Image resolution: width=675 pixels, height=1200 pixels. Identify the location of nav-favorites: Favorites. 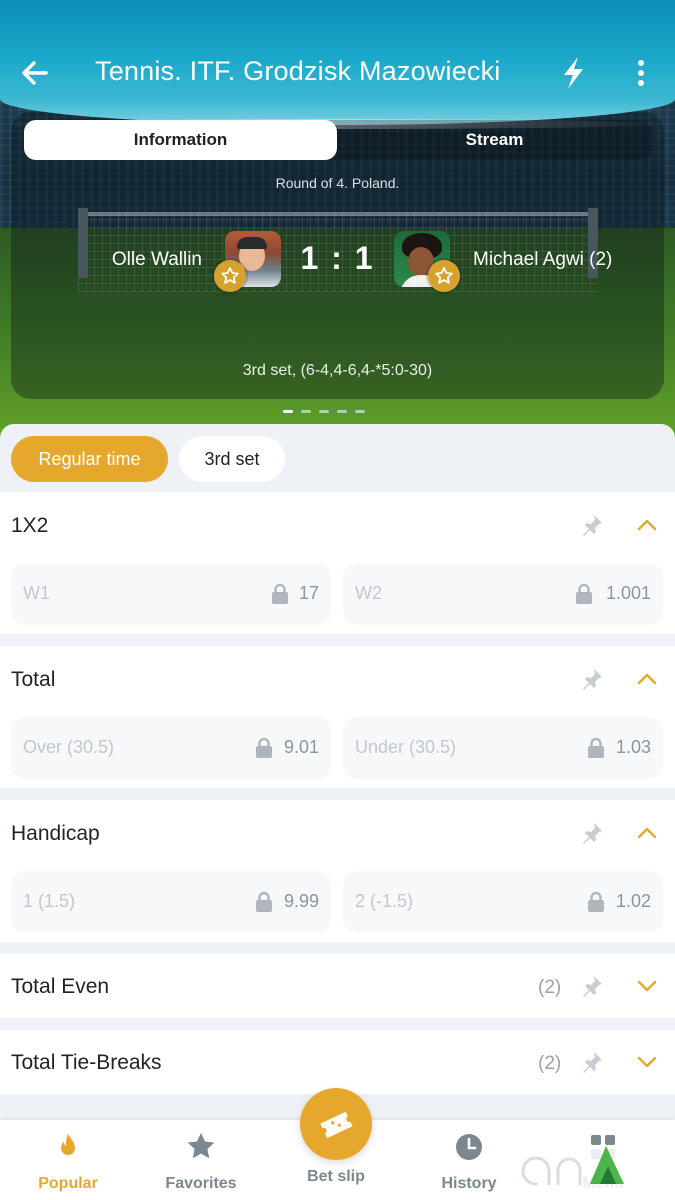
(201, 1161).